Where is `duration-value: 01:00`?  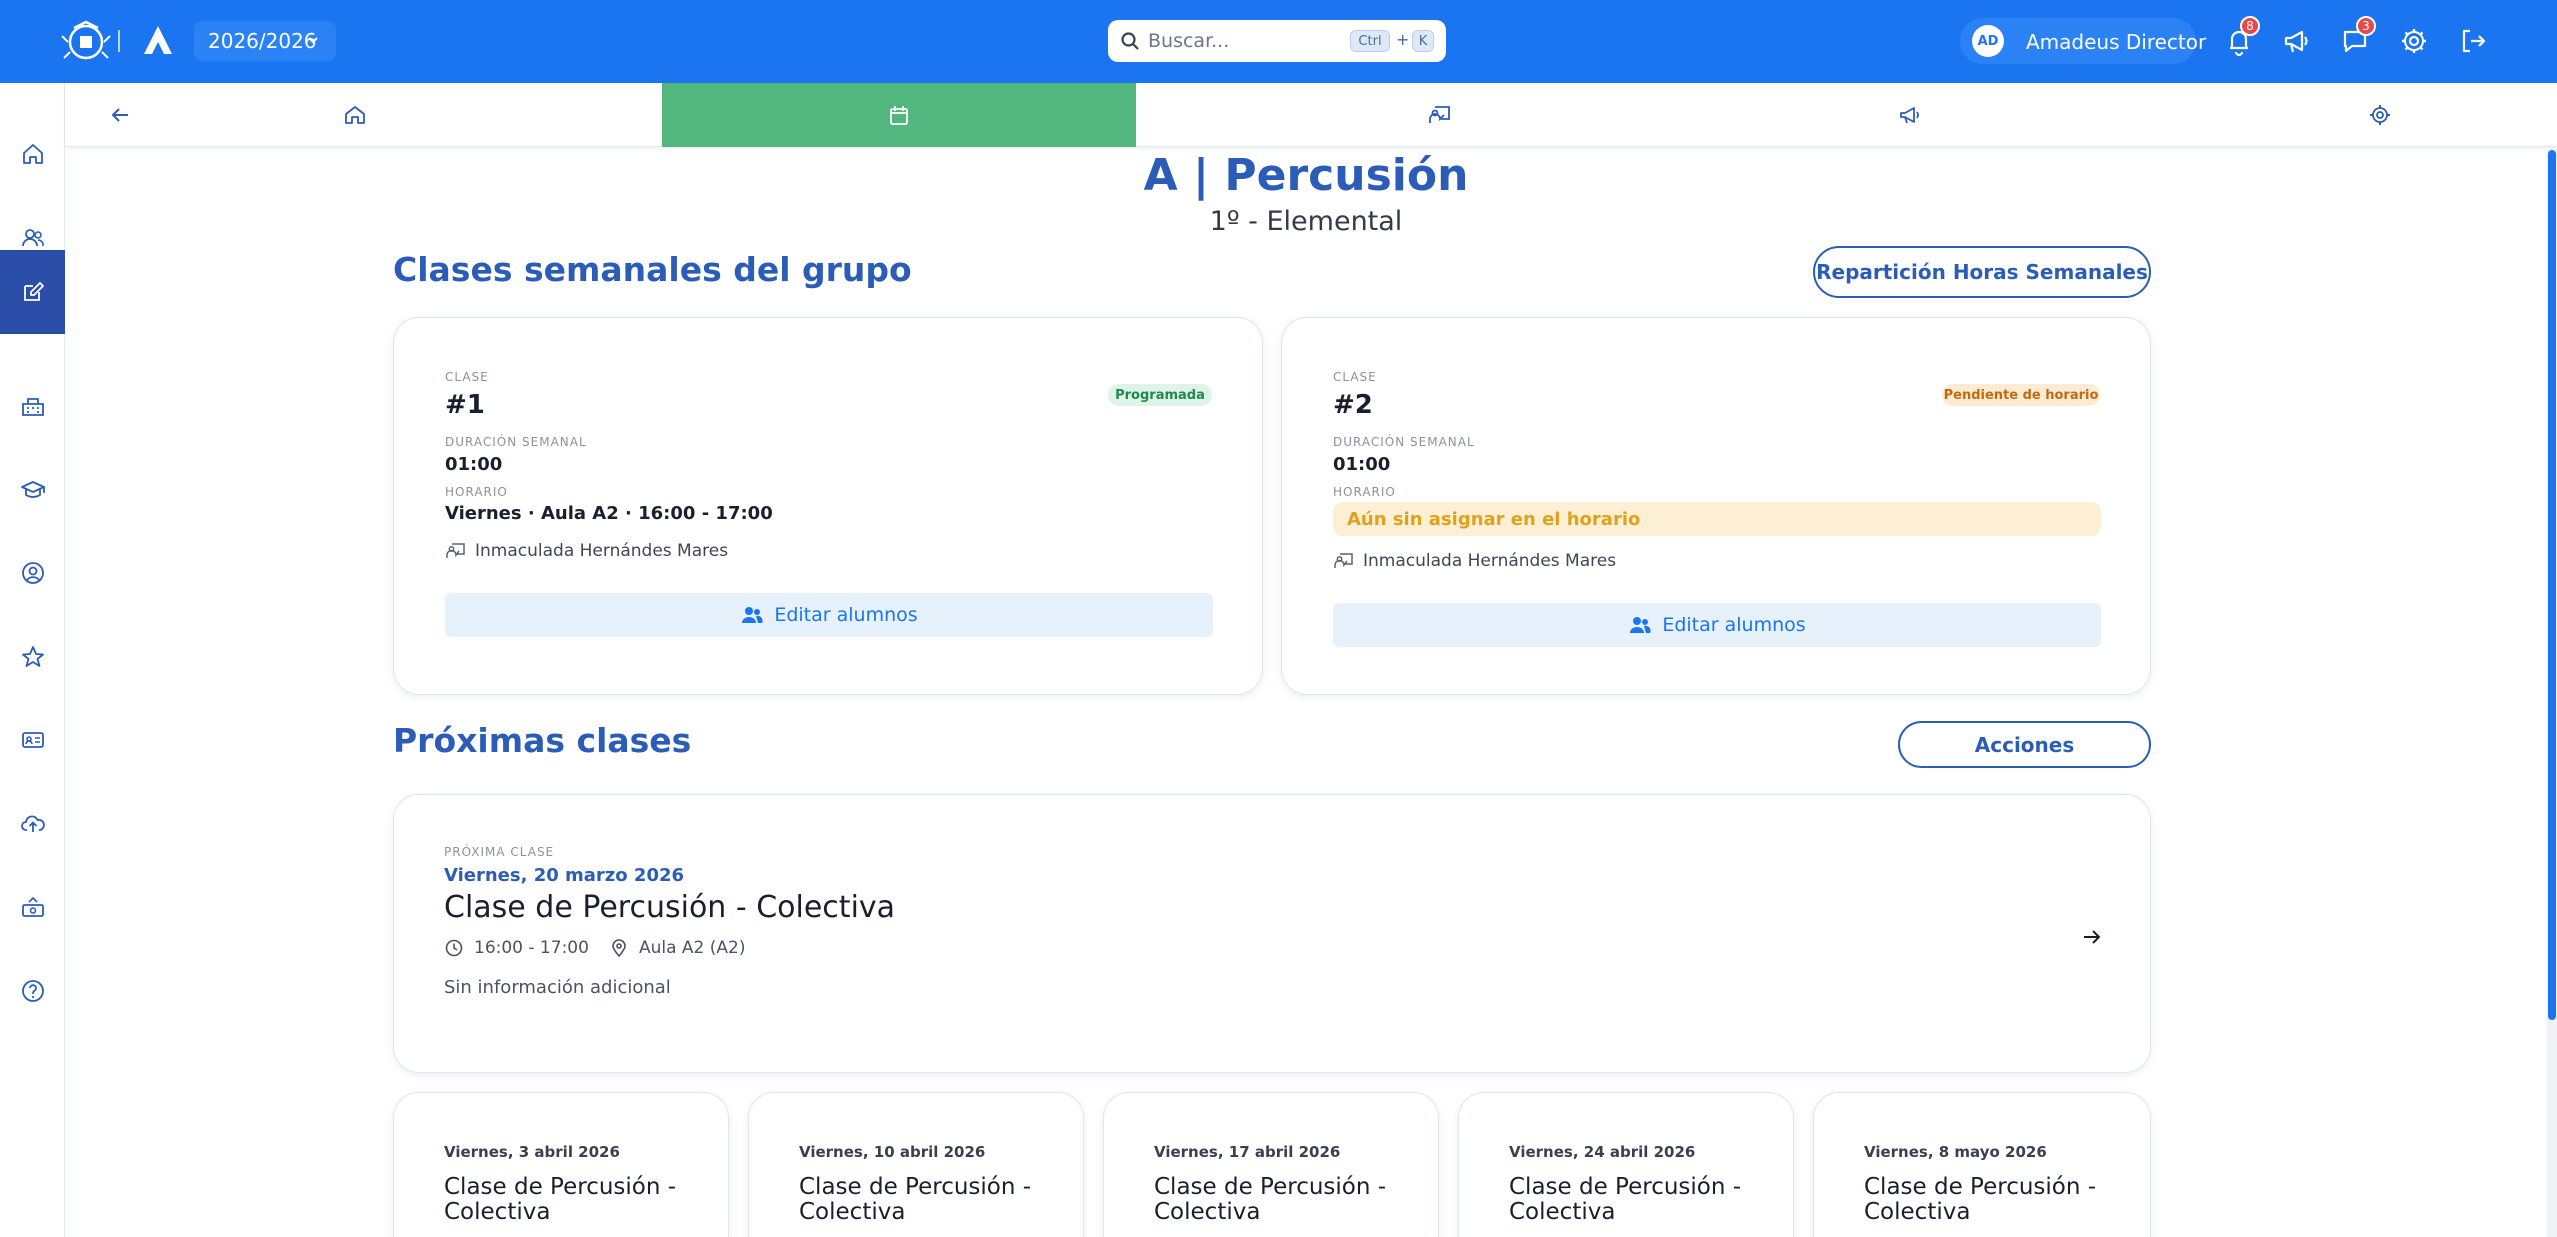
duration-value: 01:00 is located at coordinates (1362, 464).